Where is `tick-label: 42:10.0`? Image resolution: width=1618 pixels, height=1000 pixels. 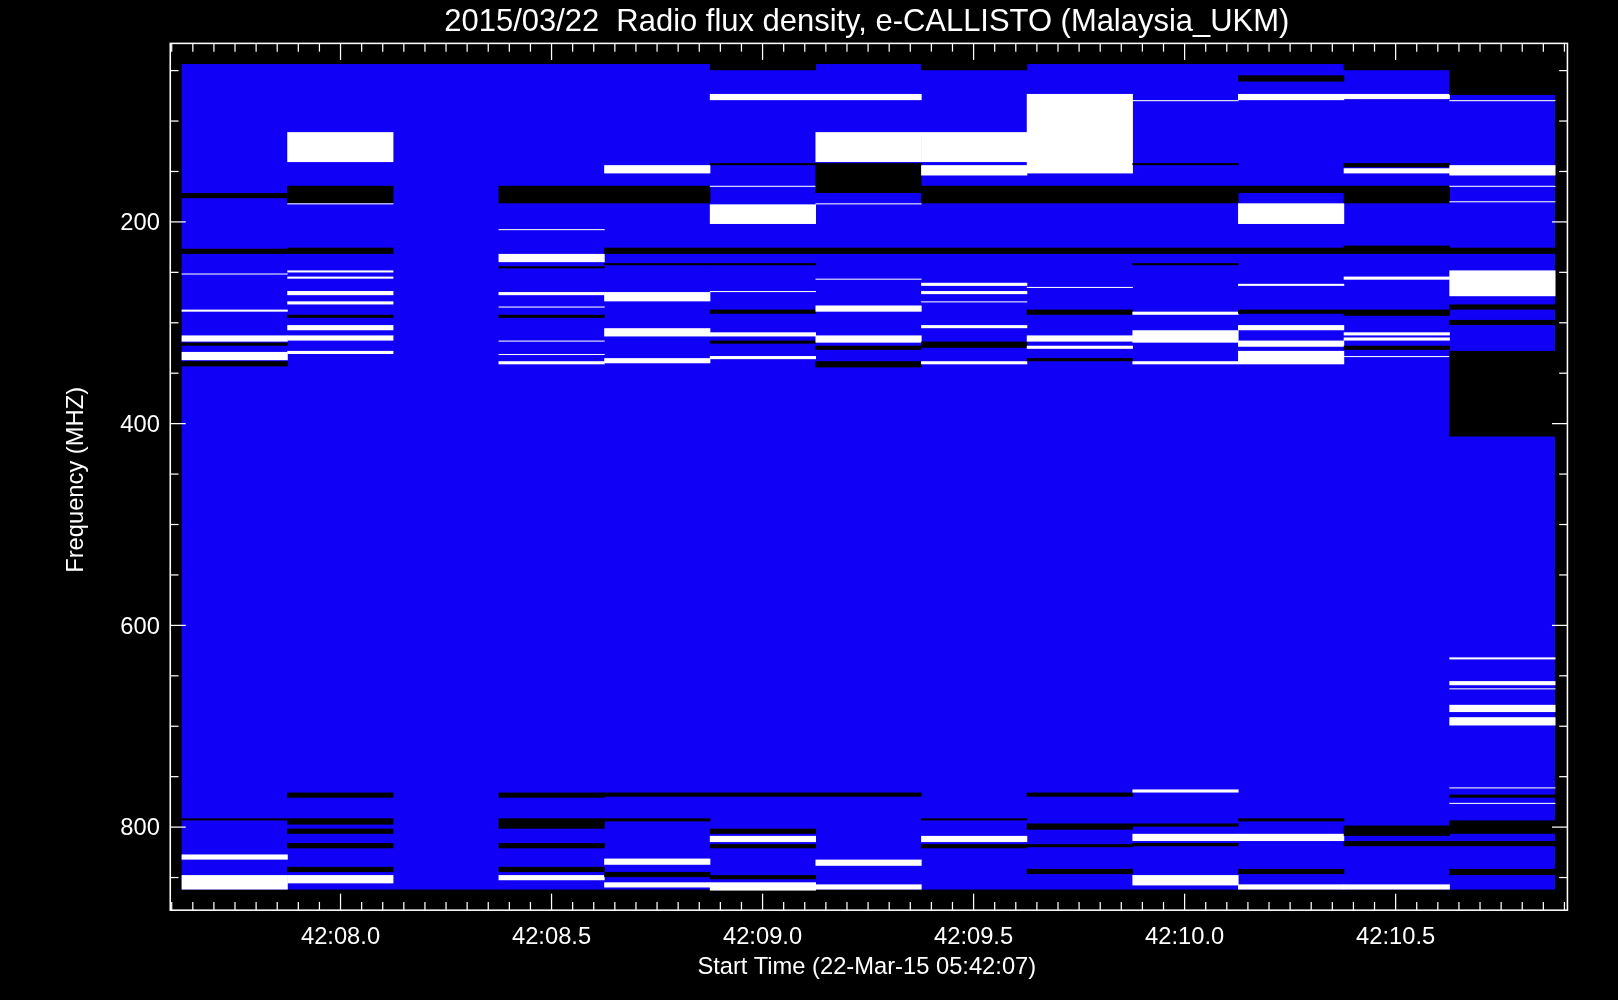
tick-label: 42:10.0 is located at coordinates (1185, 936).